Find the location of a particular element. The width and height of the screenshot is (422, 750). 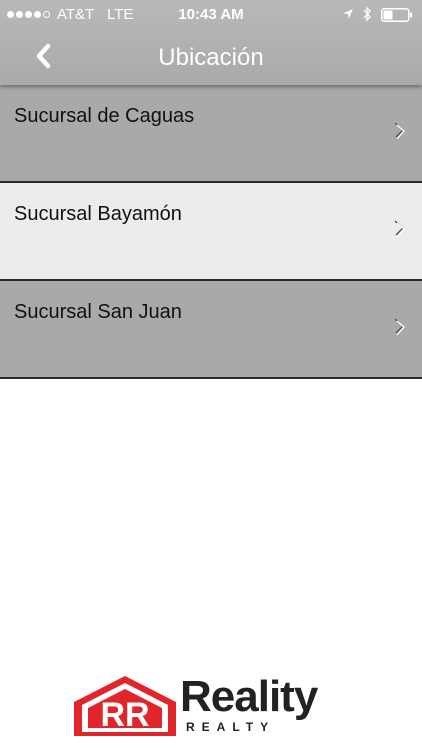

back-button is located at coordinates (48, 57).